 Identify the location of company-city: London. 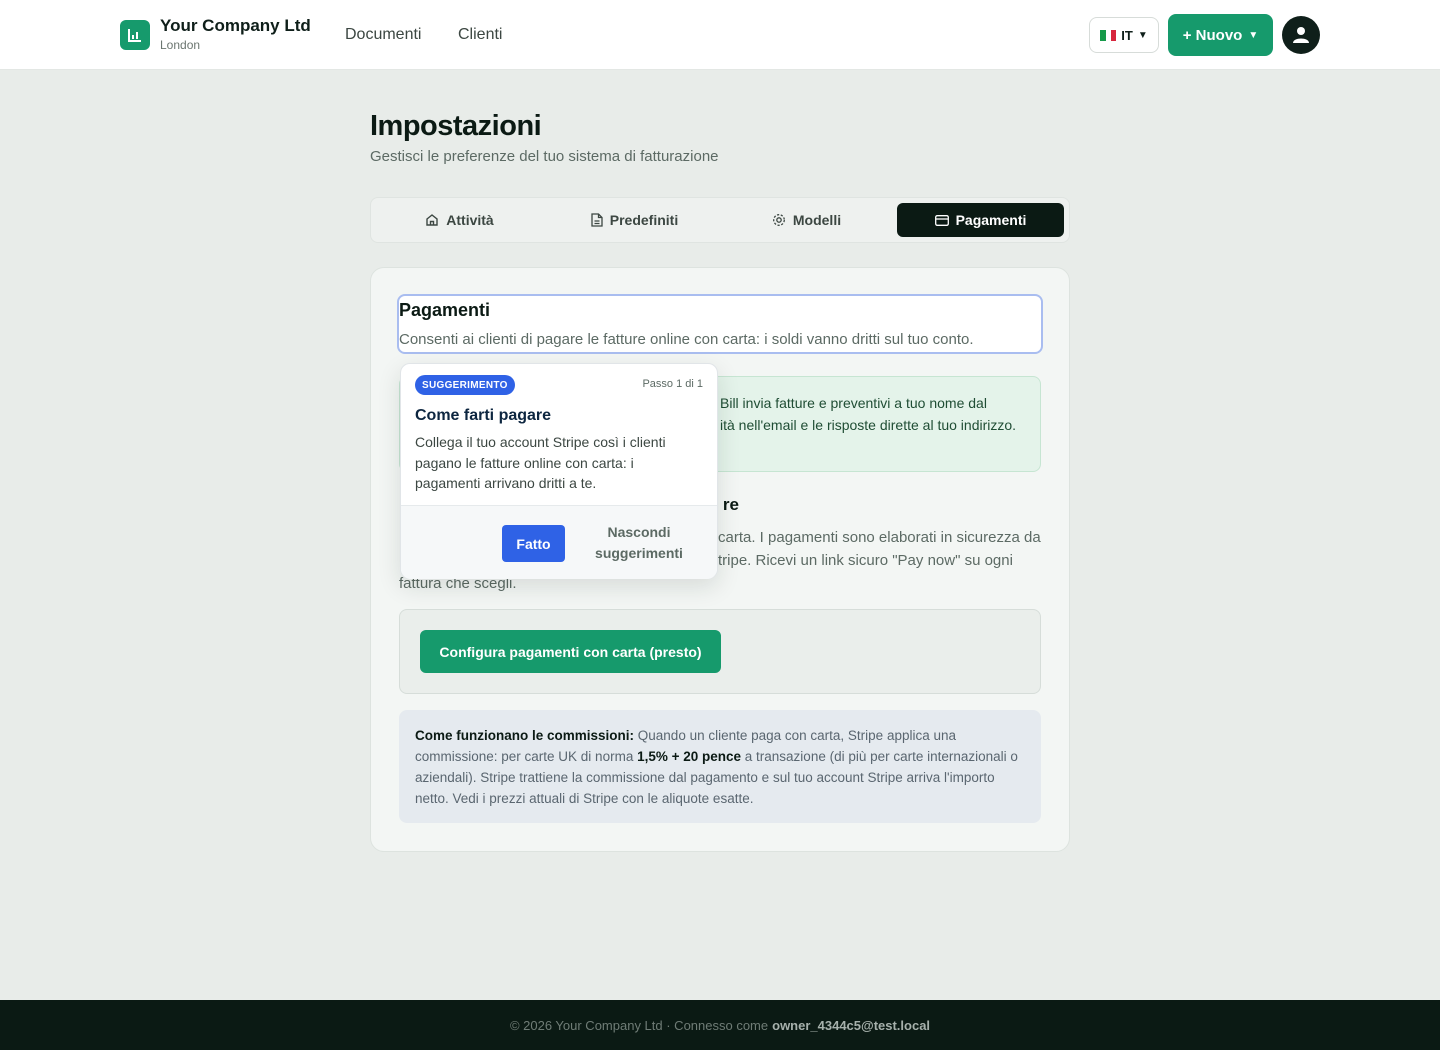
(180, 45).